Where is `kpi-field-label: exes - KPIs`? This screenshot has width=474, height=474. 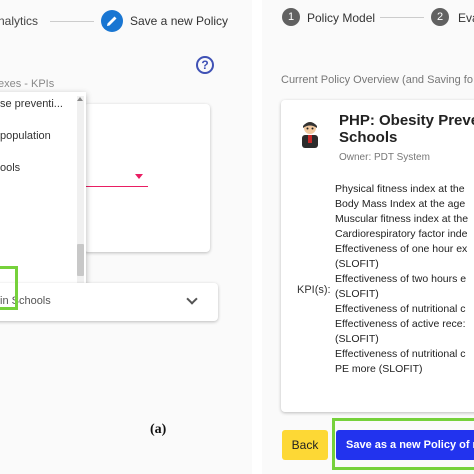 kpi-field-label: exes - KPIs is located at coordinates (27, 84).